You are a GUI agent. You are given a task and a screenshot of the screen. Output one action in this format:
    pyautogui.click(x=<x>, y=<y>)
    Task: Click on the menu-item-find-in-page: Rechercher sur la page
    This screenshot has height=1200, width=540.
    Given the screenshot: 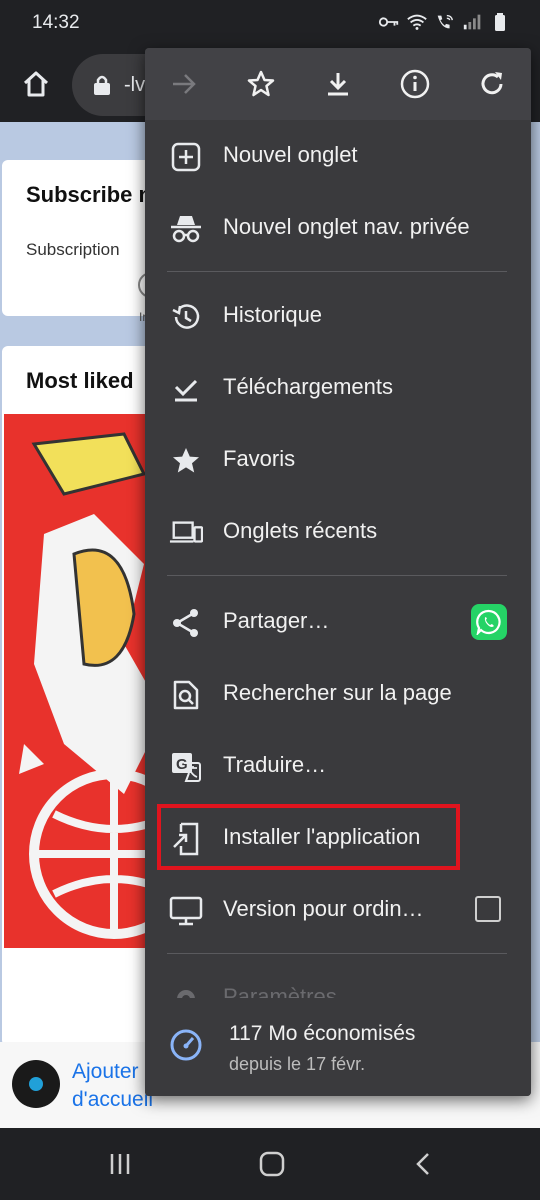 What is the action you would take?
    pyautogui.click(x=338, y=694)
    